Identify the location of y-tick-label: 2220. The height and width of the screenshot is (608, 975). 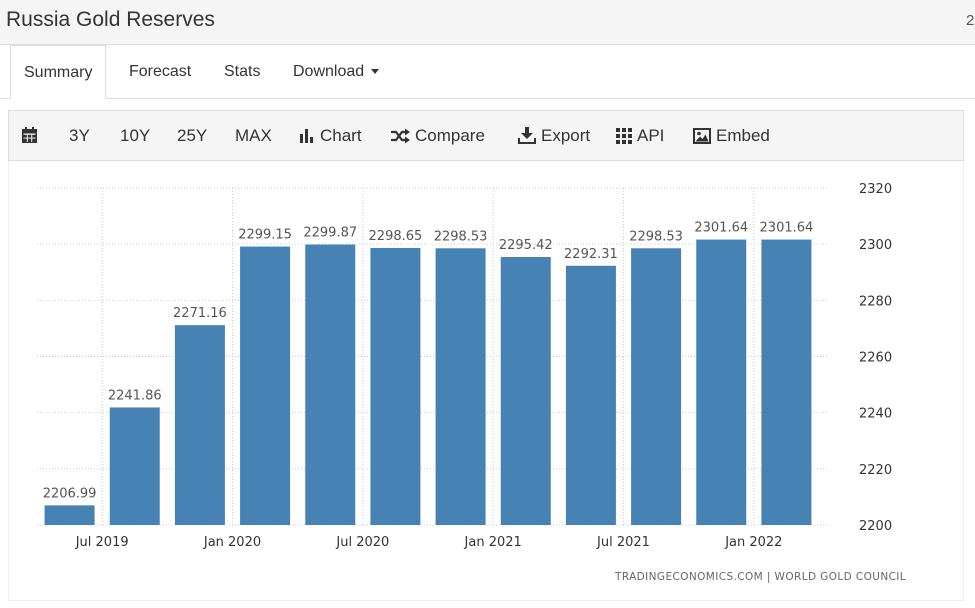
(875, 470).